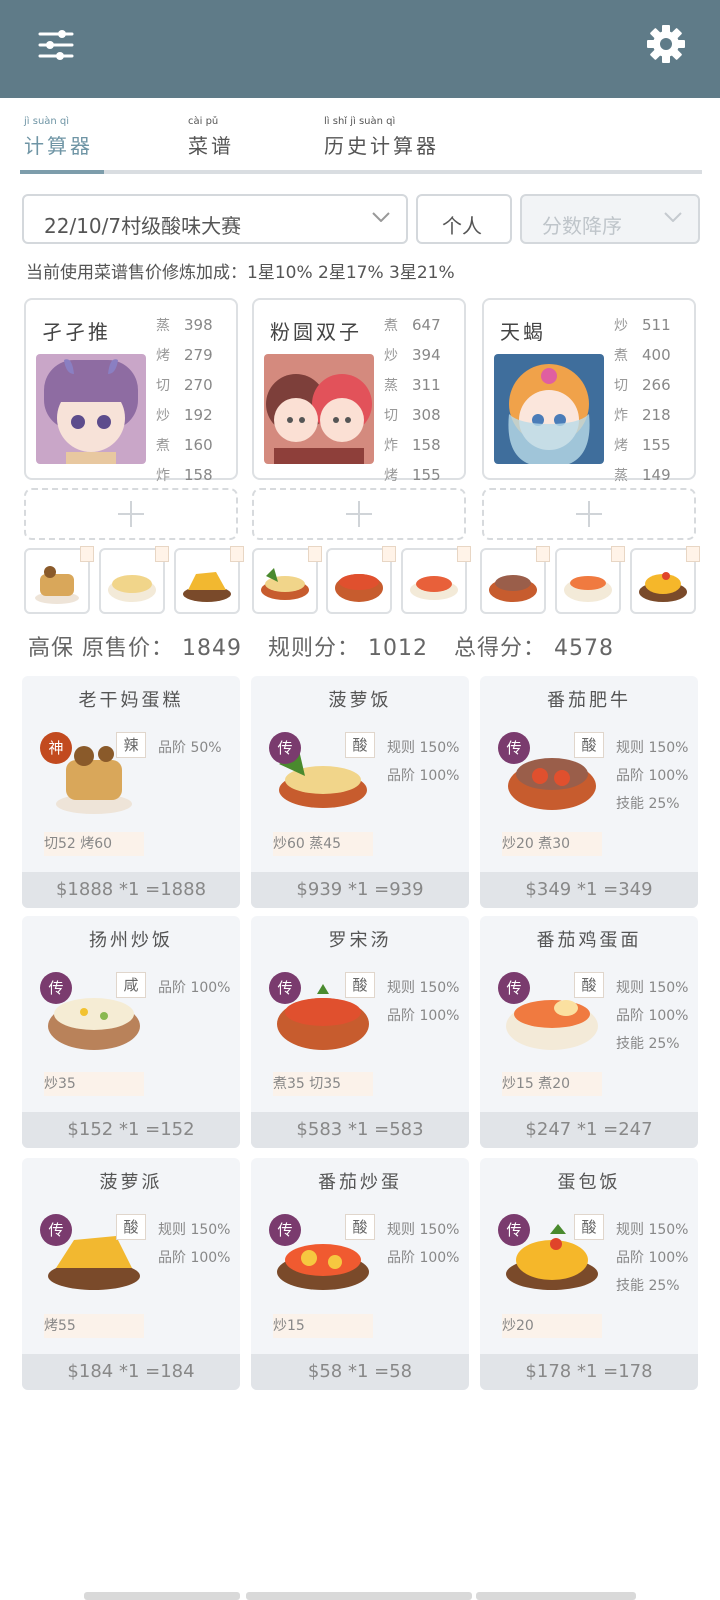 Image resolution: width=720 pixels, height=1600 pixels. What do you see at coordinates (666, 44) in the screenshot?
I see `gear-icon` at bounding box center [666, 44].